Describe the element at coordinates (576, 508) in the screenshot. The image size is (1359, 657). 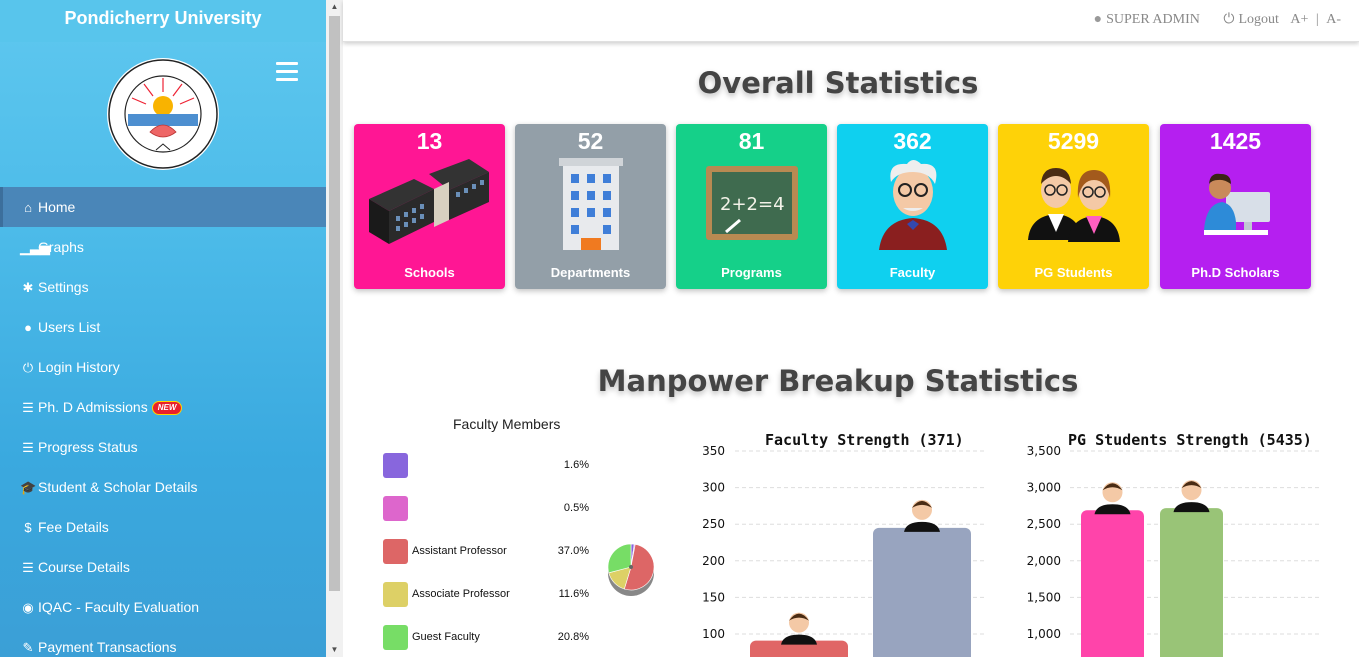
I see `legend-percent: 0.5%` at that location.